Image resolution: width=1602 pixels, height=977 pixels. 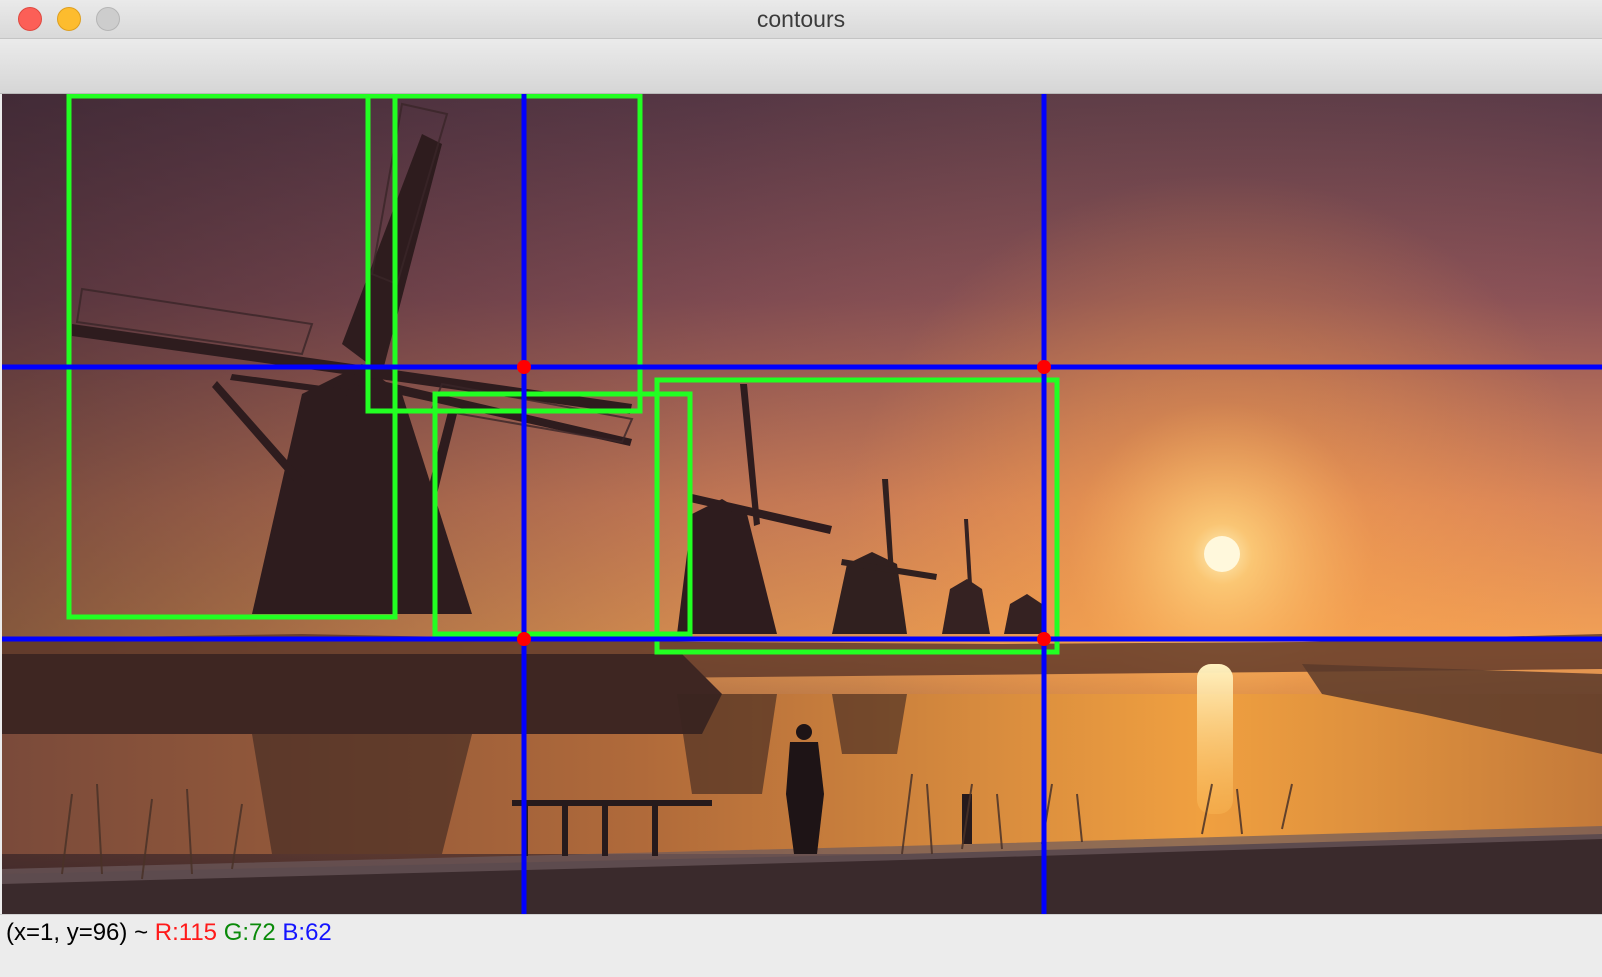 I want to click on pixel-info: (x=1, y=96) ~ R:115 G:72 B:62, so click(x=169, y=933).